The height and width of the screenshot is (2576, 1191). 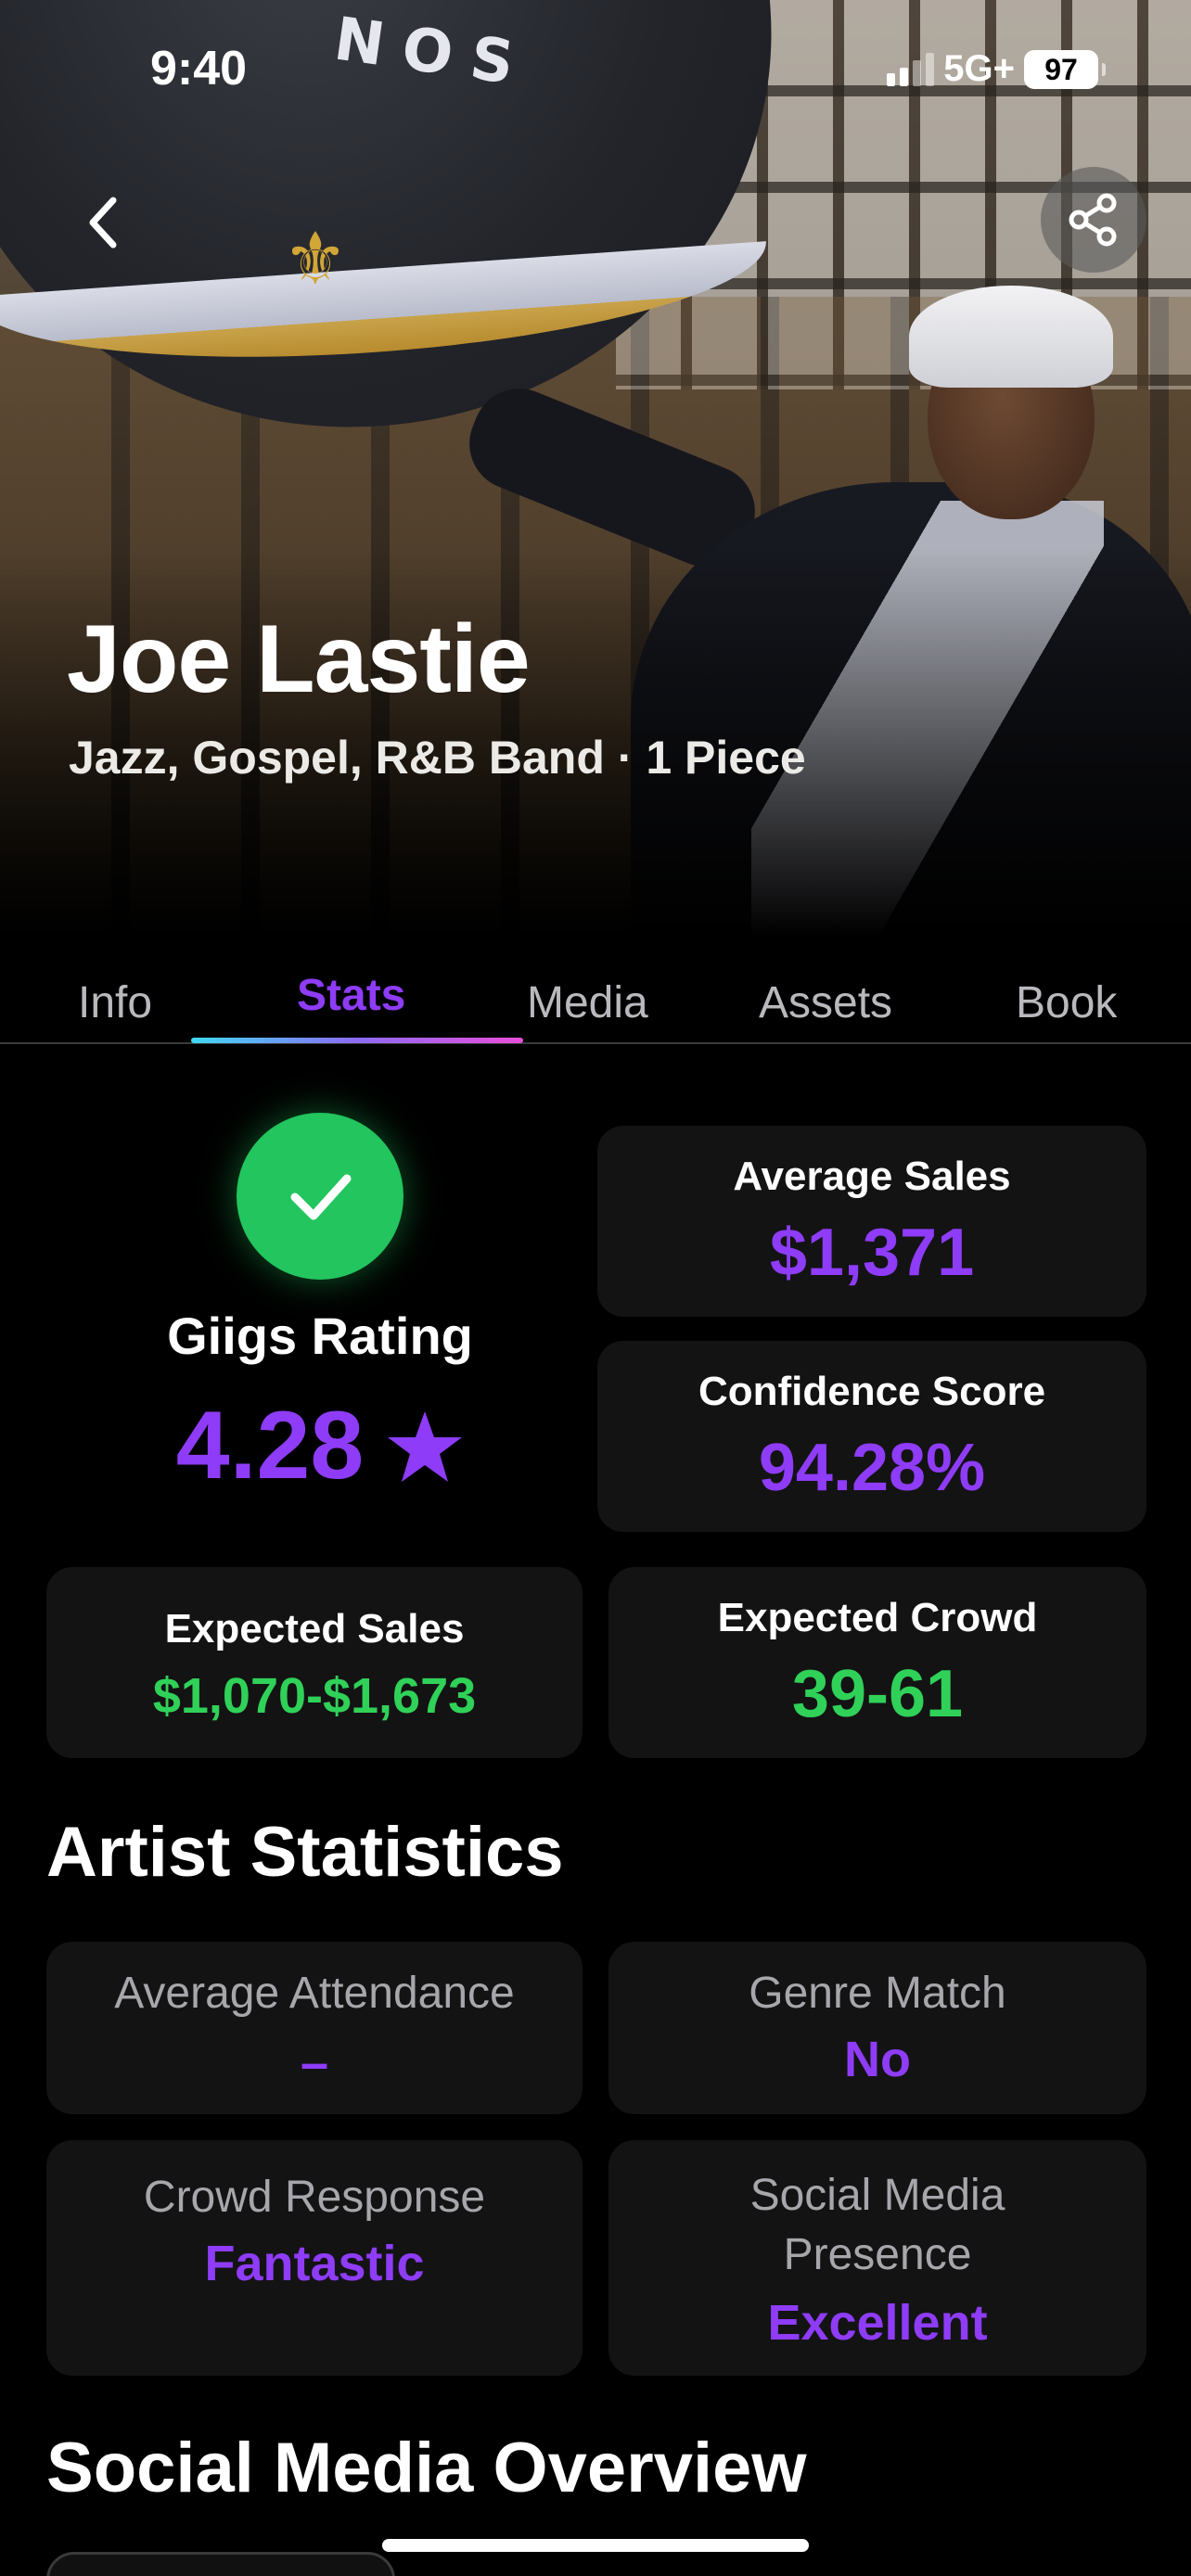 I want to click on rating-value-row: 4.28, so click(x=320, y=1446).